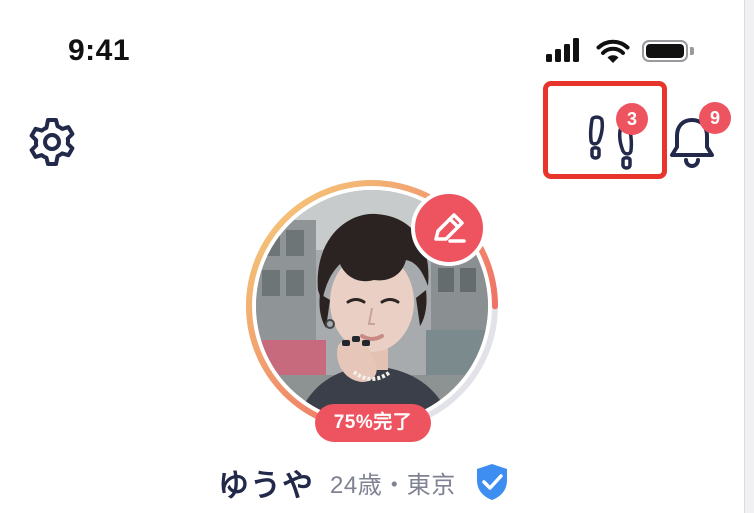 The width and height of the screenshot is (754, 513). I want to click on edit-profile-button, so click(449, 228).